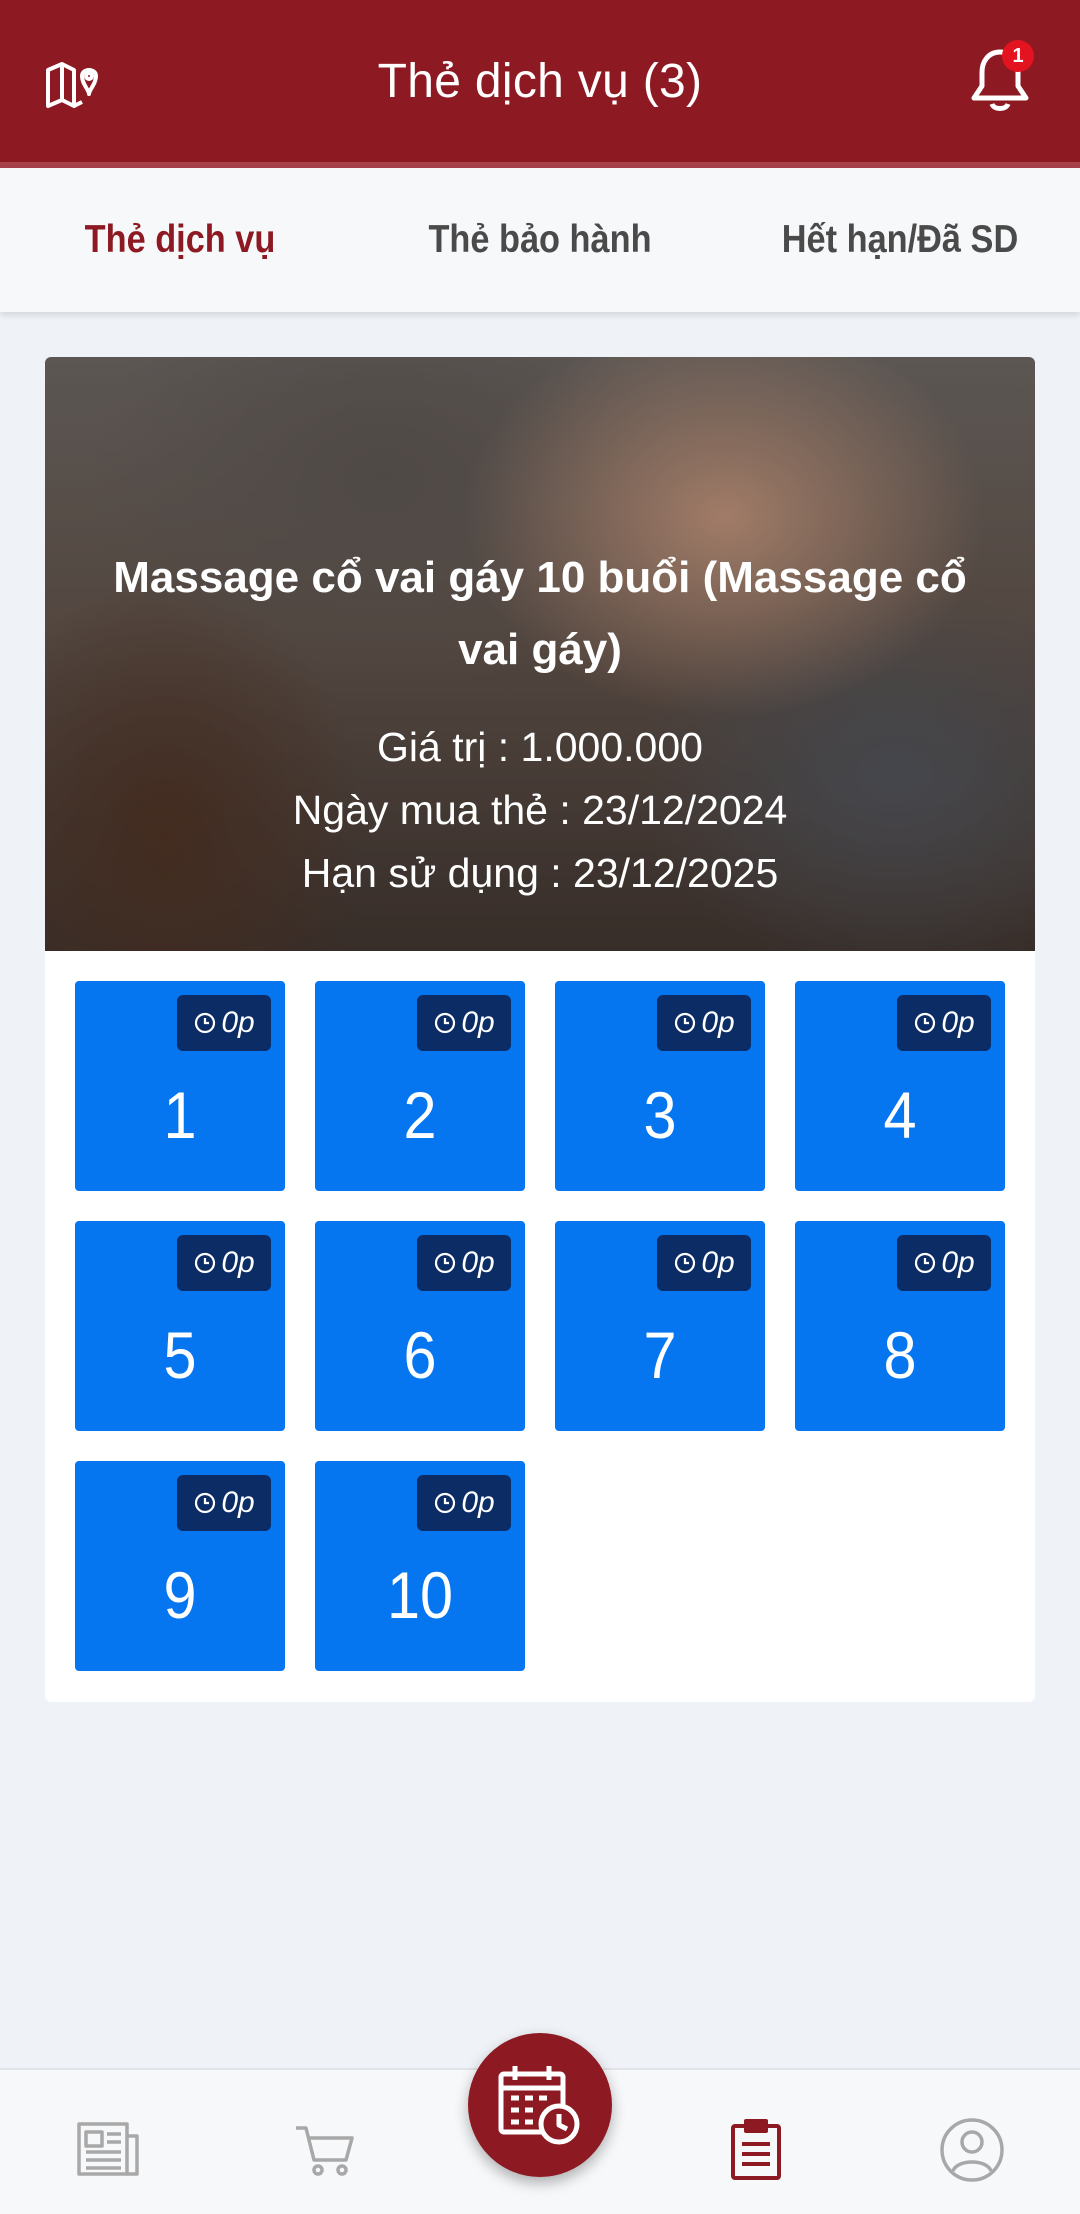  I want to click on session-tile: 0p 8, so click(900, 1326).